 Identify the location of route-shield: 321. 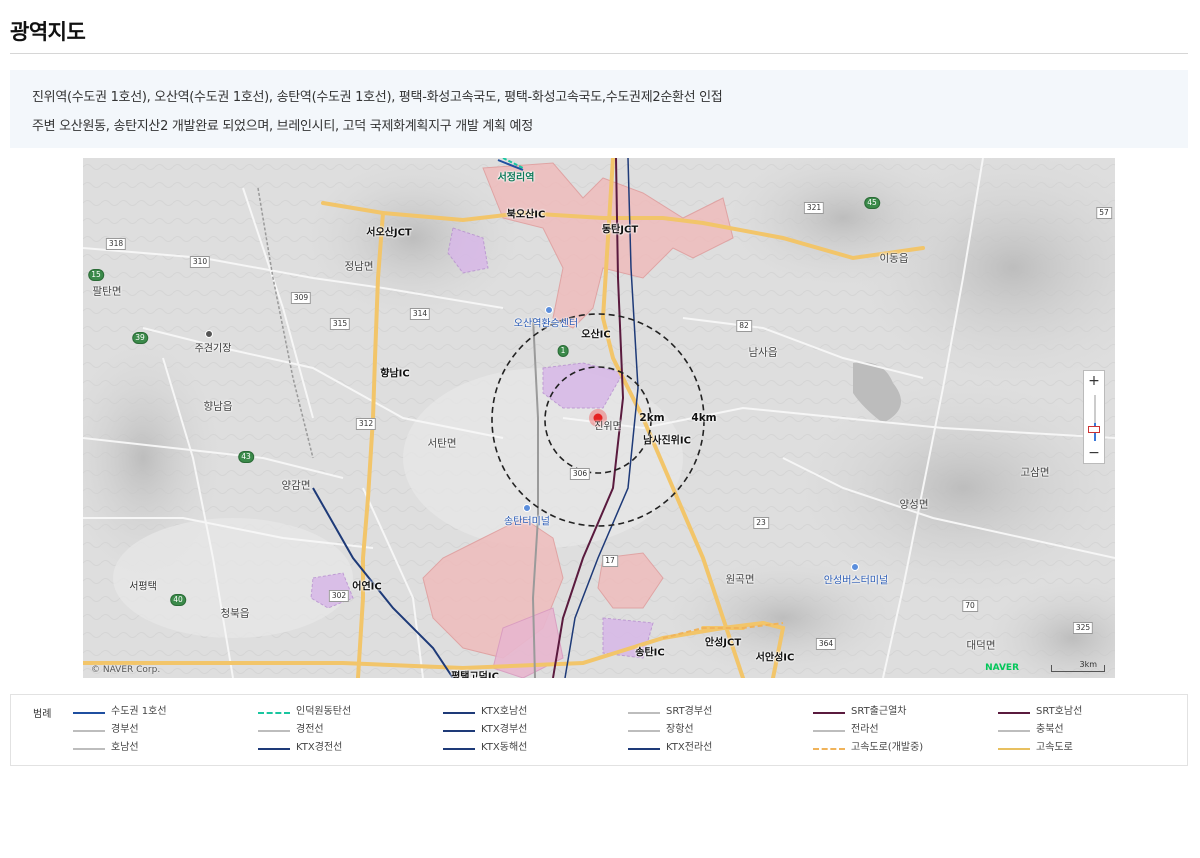
(814, 208).